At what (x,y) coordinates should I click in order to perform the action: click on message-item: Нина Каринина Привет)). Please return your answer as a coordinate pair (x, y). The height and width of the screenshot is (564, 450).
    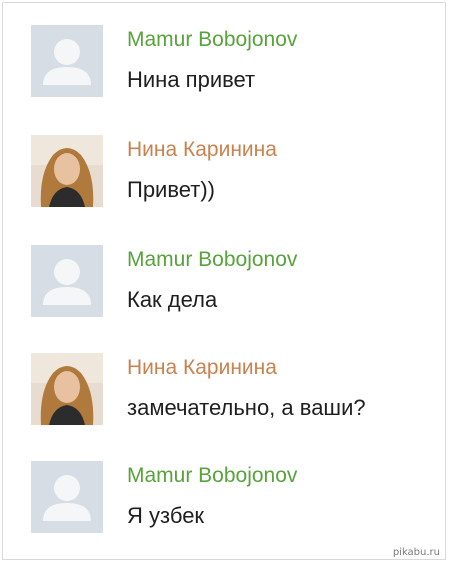
    Looking at the image, I should click on (231, 175).